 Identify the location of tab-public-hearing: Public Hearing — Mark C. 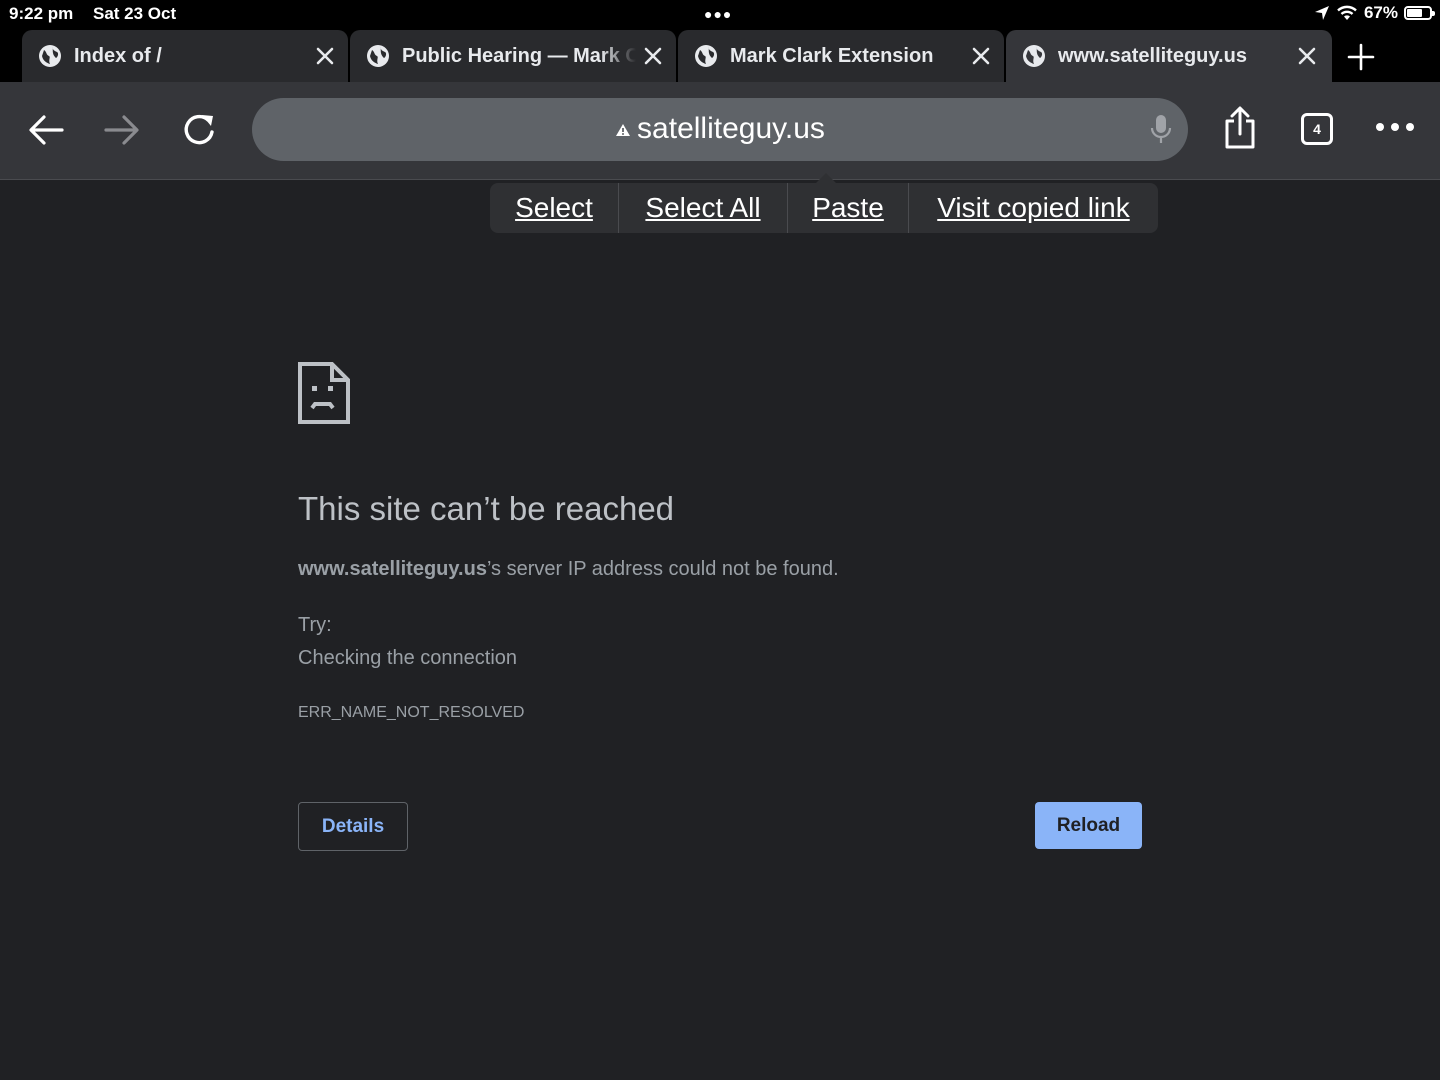
(513, 56).